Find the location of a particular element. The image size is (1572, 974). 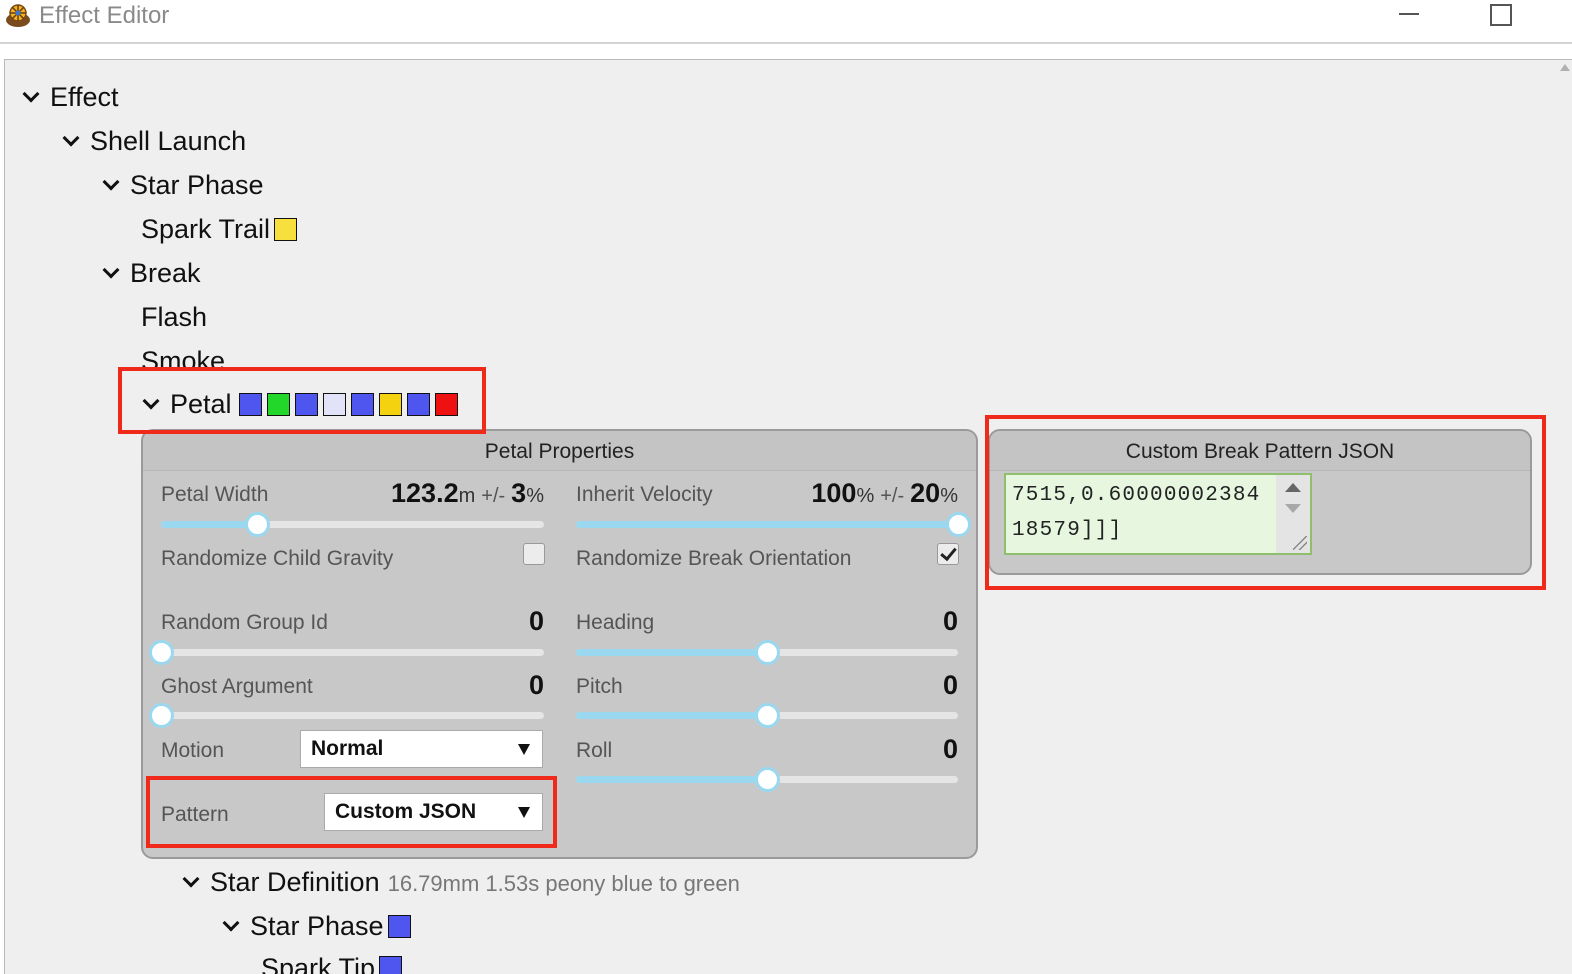

randomize-child-gravity-checkbox is located at coordinates (534, 554).